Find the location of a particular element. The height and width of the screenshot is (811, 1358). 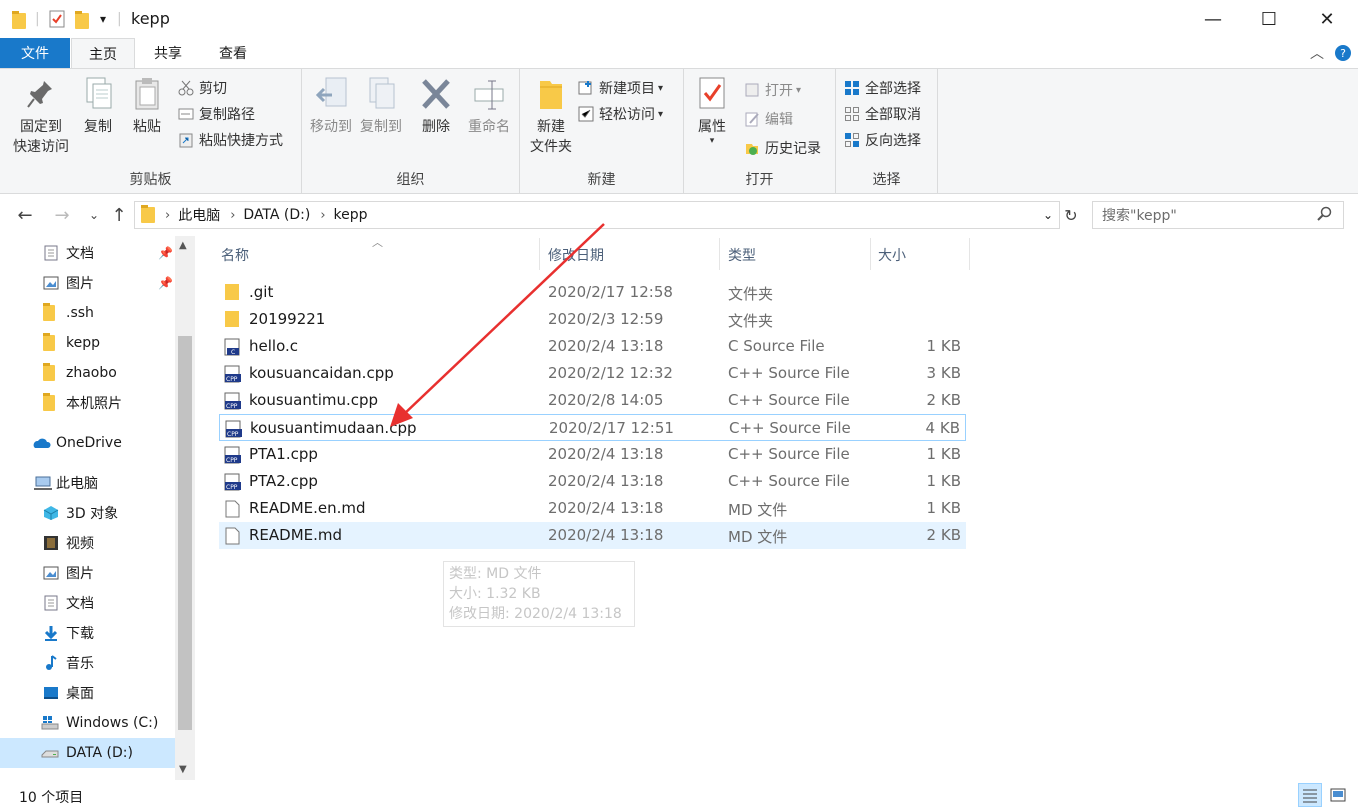

details-view-button is located at coordinates (1310, 795).